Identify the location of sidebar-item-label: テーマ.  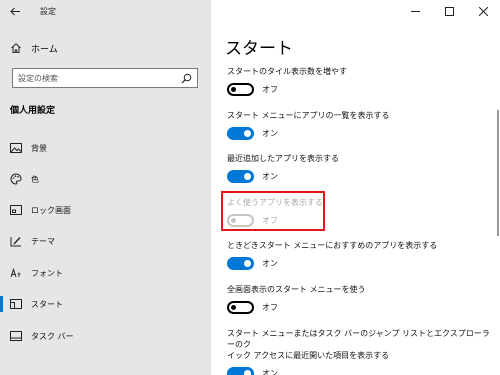
(43, 241).